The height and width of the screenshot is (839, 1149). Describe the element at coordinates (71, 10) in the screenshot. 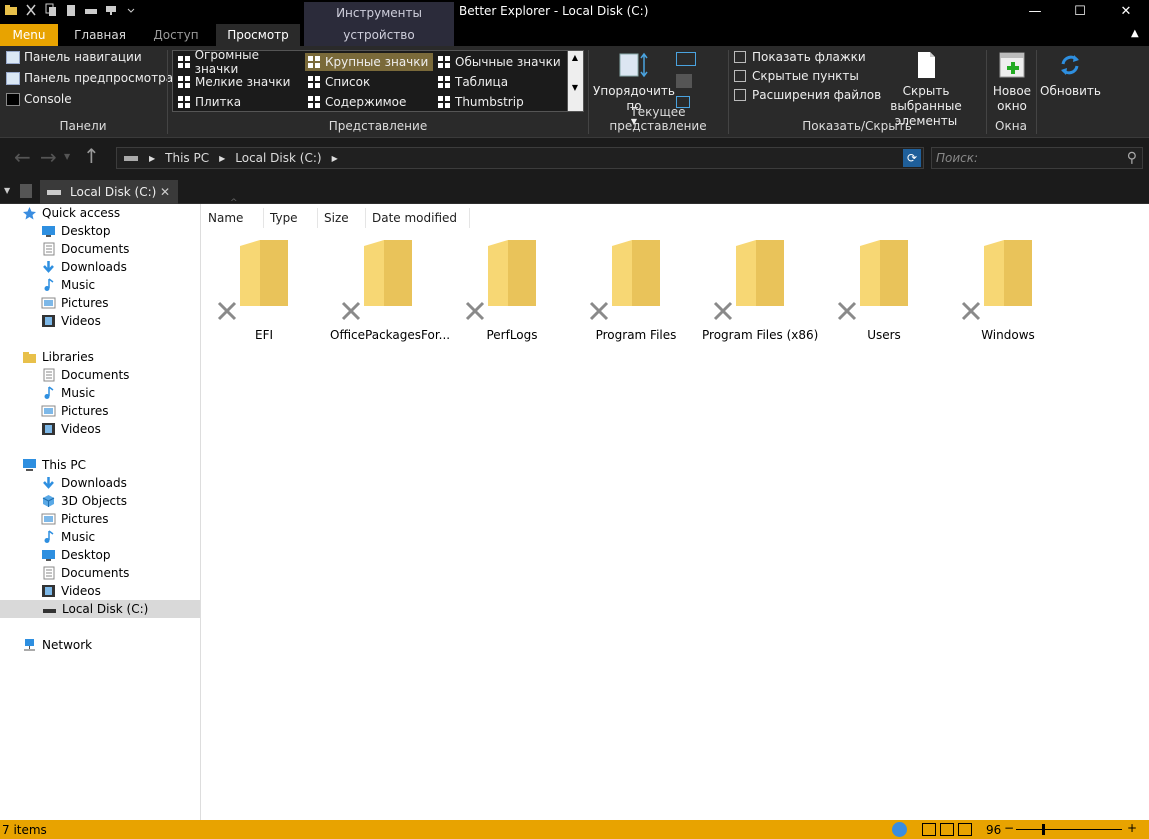

I see `paste-icon` at that location.